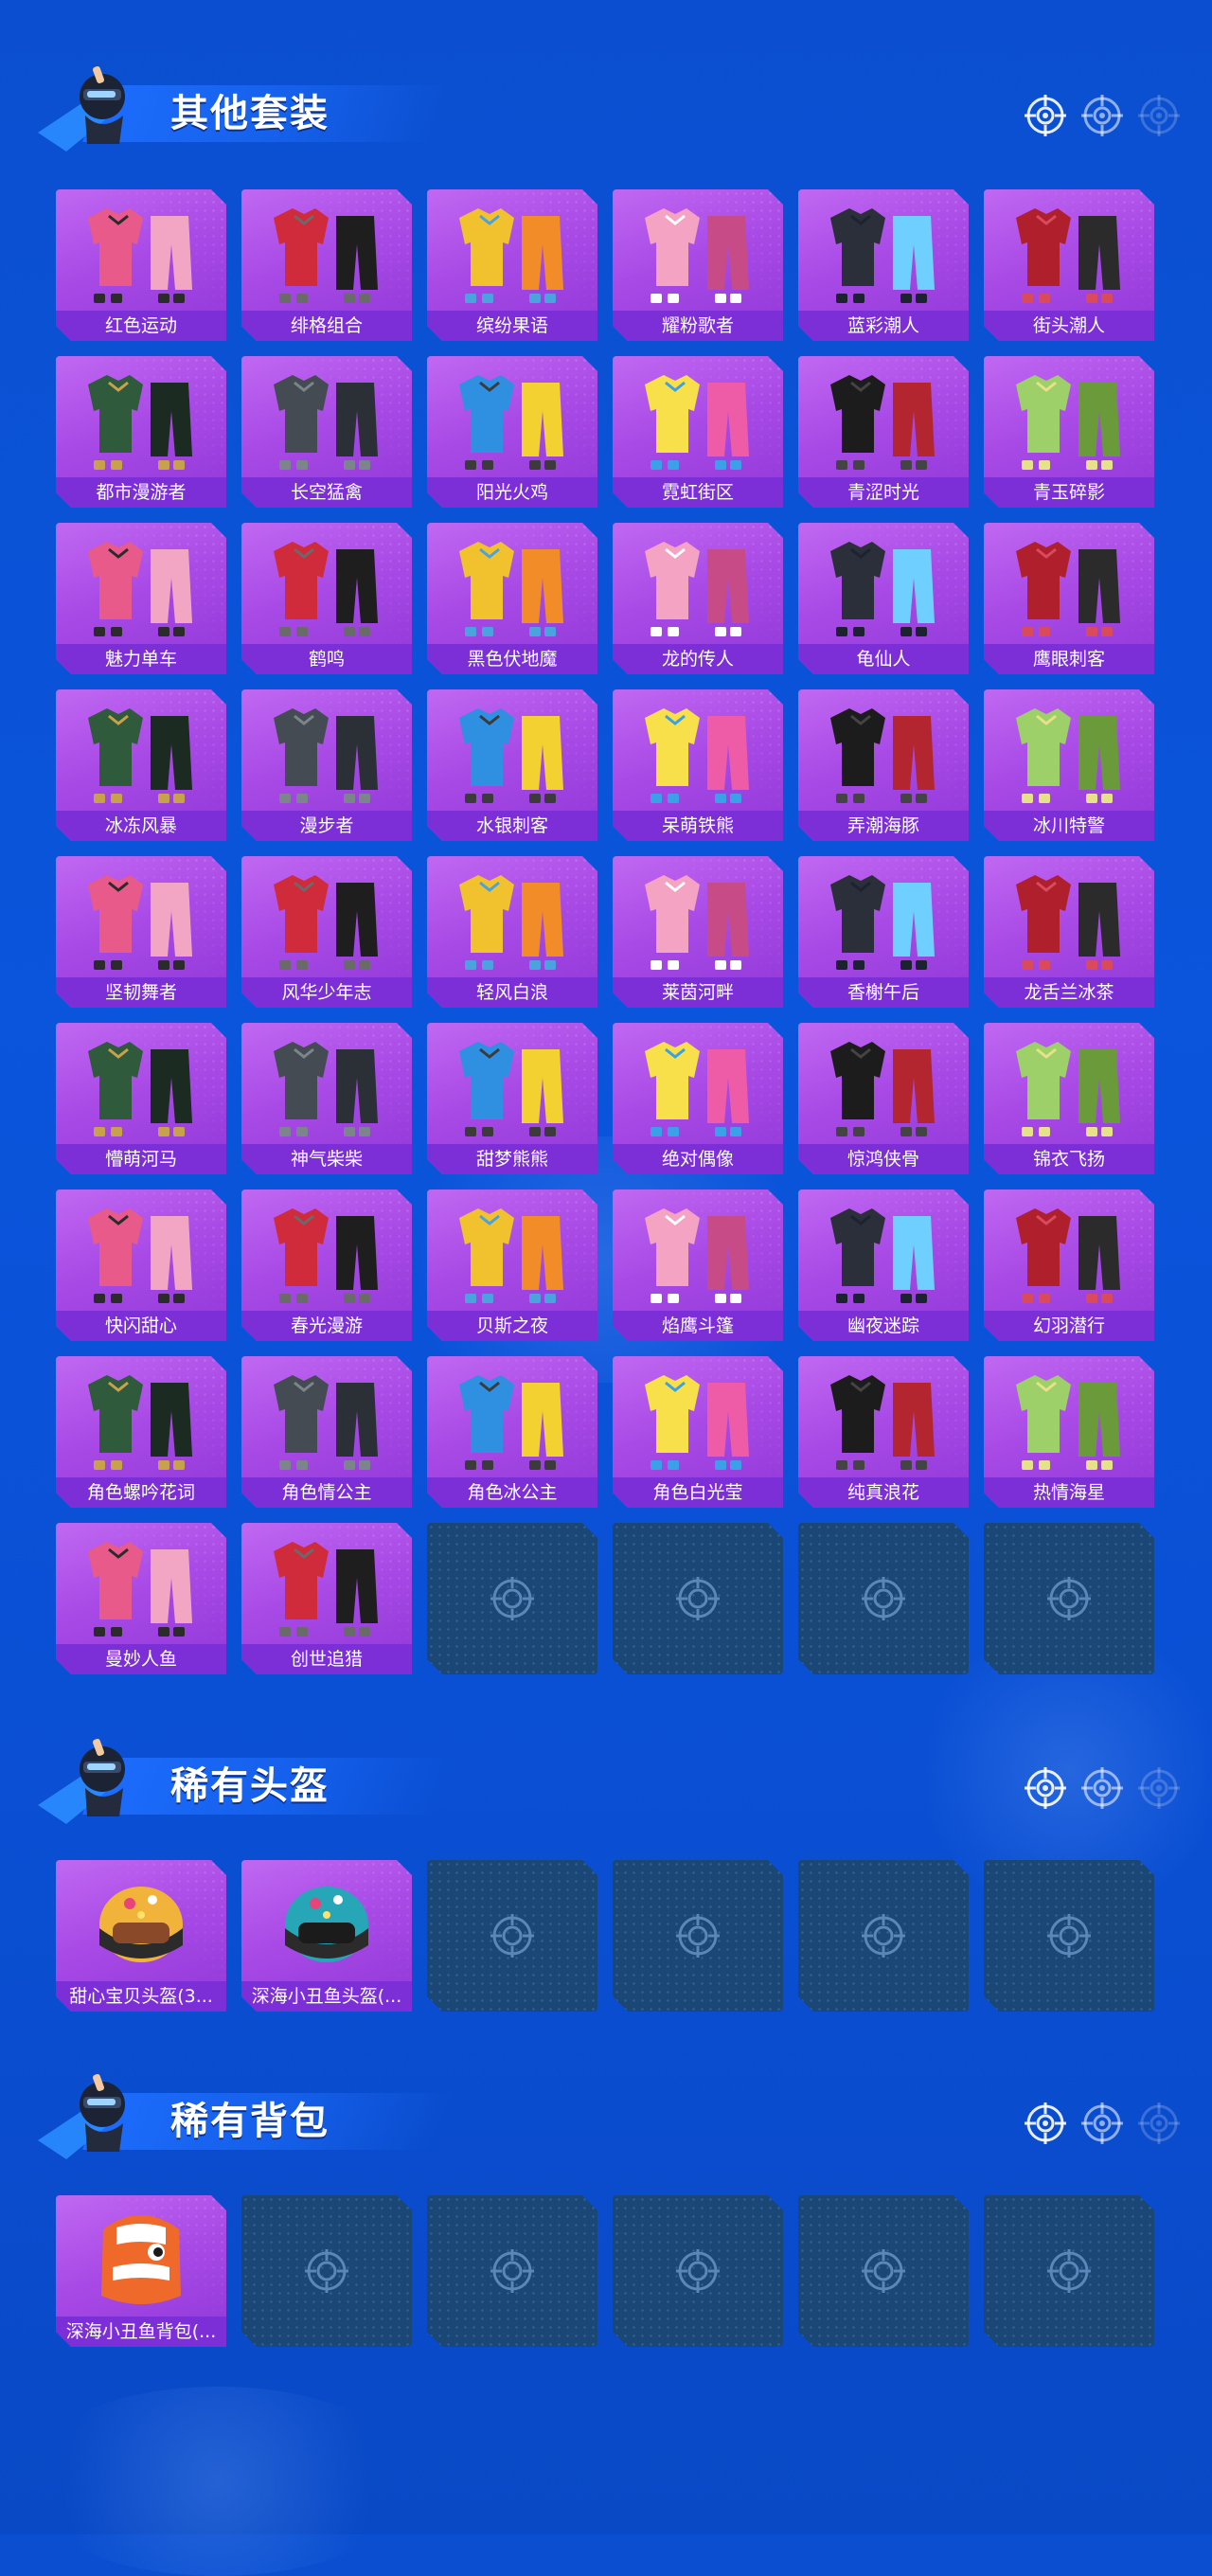  What do you see at coordinates (250, 1786) in the screenshot?
I see `section-title: 稀有头盔` at bounding box center [250, 1786].